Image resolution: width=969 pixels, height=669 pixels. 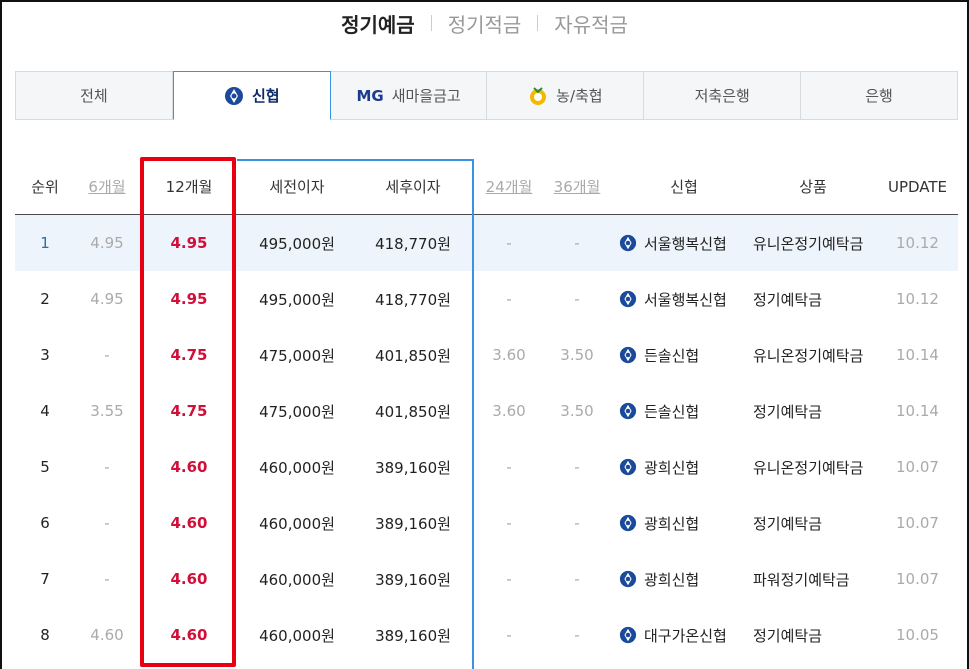 I want to click on header-6month: 6개월, so click(x=107, y=186).